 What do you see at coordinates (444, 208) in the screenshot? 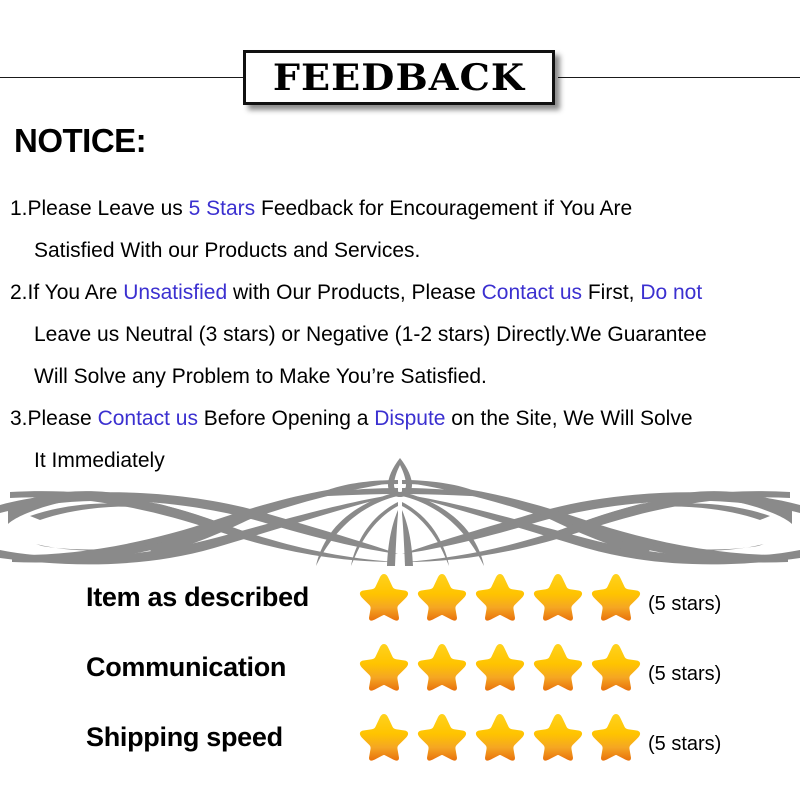
I see `notice-text: Feedback for Encouragement if You Are` at bounding box center [444, 208].